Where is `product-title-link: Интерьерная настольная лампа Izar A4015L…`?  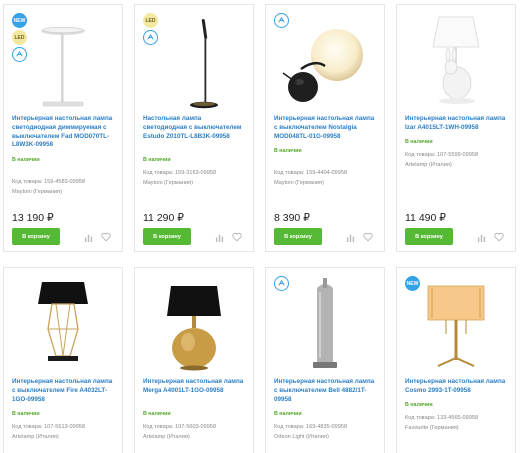
product-title-link: Интерьерная настольная лампа Izar A4015L… is located at coordinates (457, 124).